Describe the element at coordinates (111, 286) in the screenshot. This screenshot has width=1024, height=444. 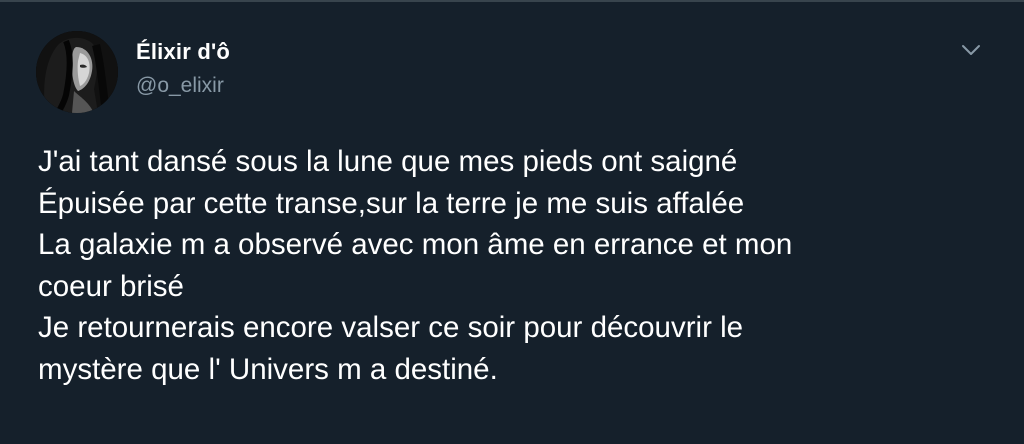
I see `tweet-line: coeur brisé` at that location.